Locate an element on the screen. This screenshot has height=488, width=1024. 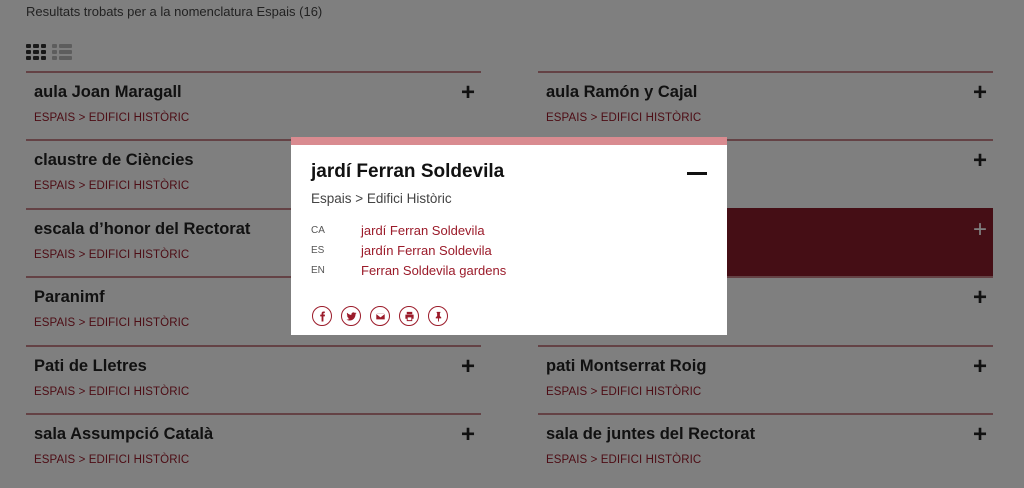
modal-path: Espais > Edifici Històric is located at coordinates (381, 198).